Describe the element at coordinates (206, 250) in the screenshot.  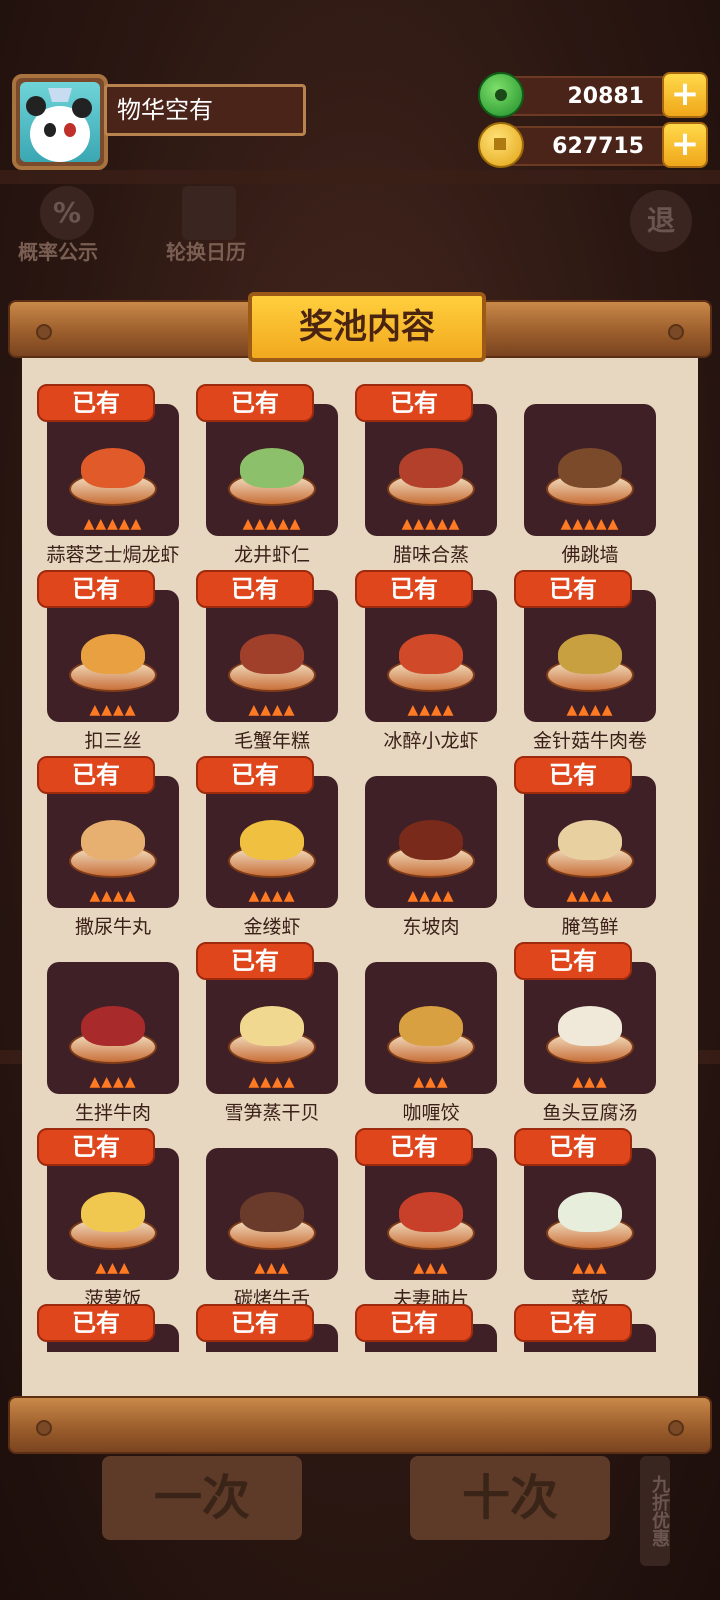
I see `calendar-button: 轮换日历` at that location.